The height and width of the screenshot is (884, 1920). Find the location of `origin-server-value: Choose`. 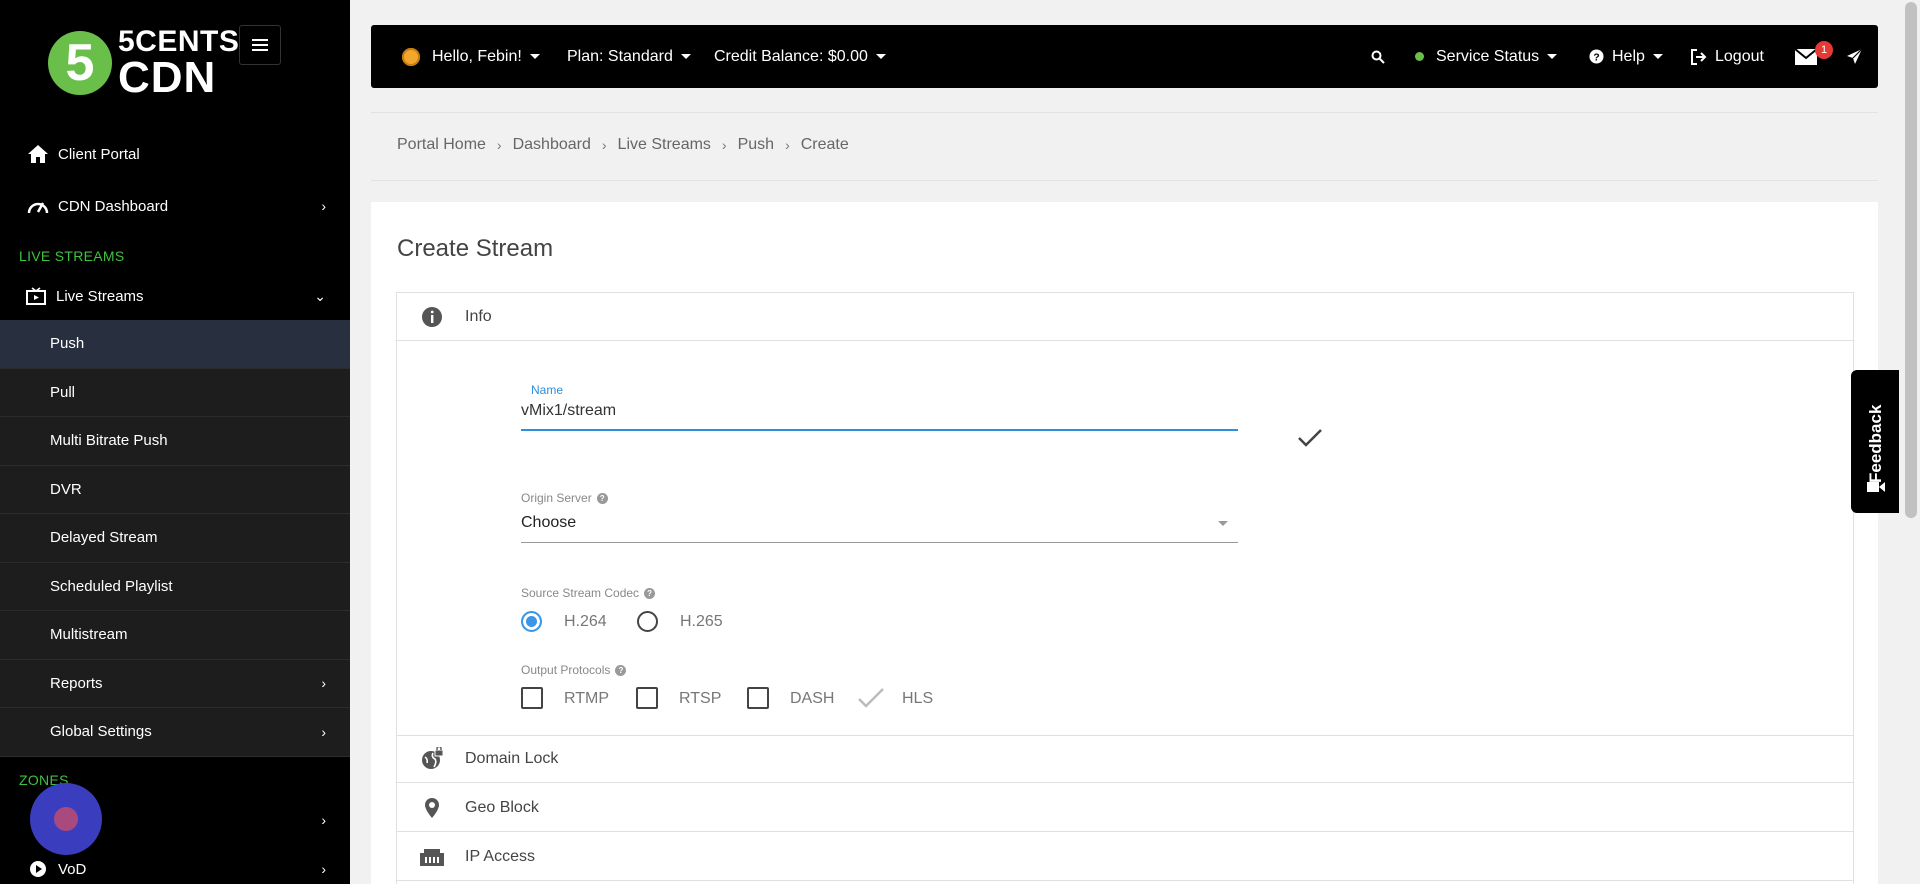

origin-server-value: Choose is located at coordinates (549, 522).